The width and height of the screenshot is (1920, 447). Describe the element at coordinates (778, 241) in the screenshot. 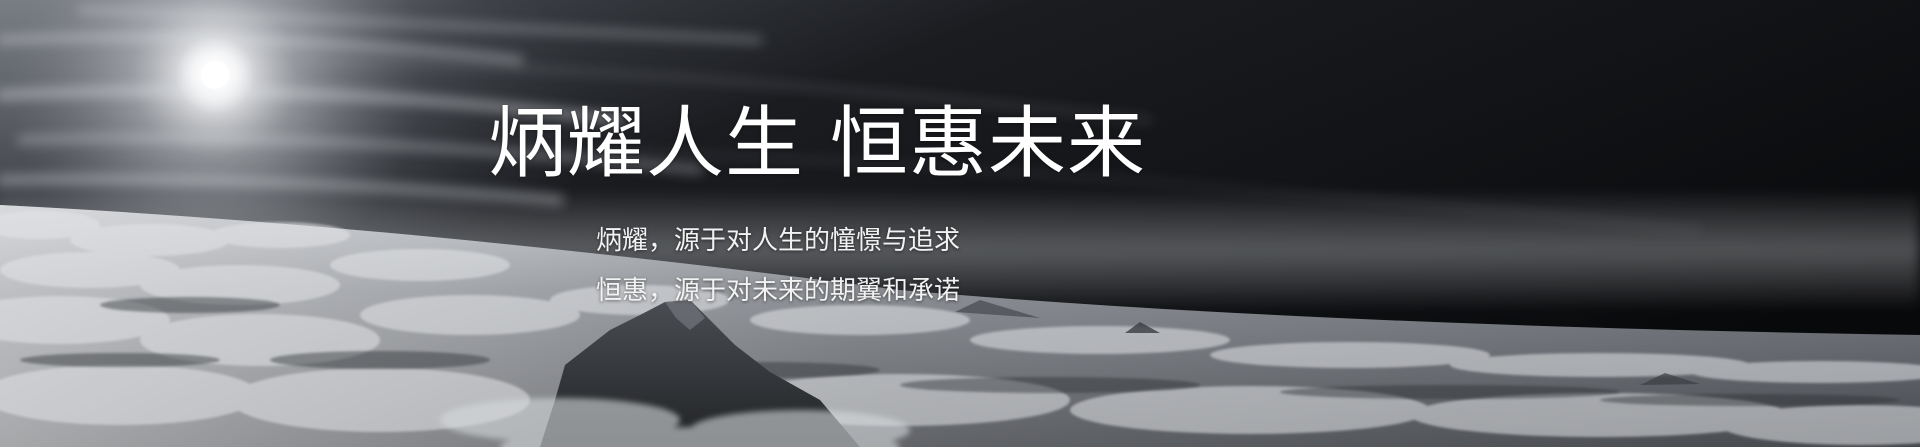

I see `hero-tagline-1: 炳耀，源于对人生的憧憬与追求` at that location.